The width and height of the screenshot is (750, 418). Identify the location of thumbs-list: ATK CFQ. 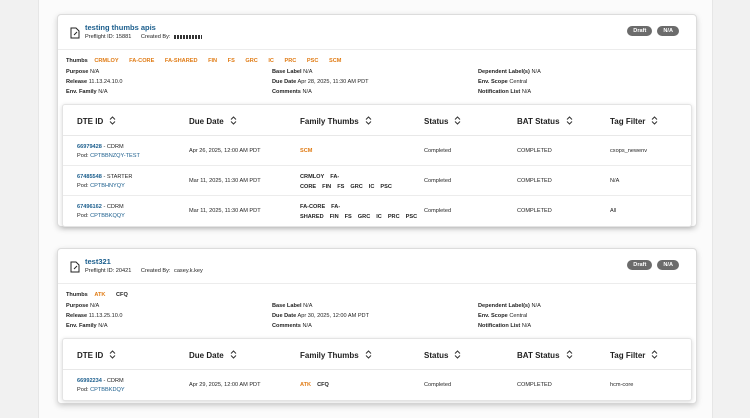
(115, 295).